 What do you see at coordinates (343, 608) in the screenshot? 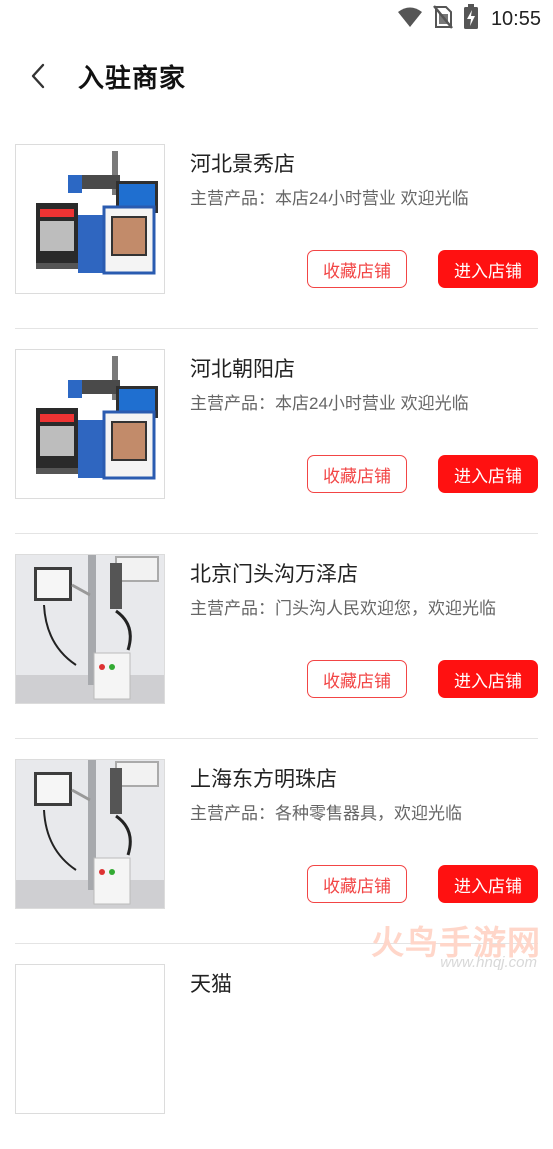
I see `store-desc: 主营产品：门头沟人民欢迎您，欢迎光临` at bounding box center [343, 608].